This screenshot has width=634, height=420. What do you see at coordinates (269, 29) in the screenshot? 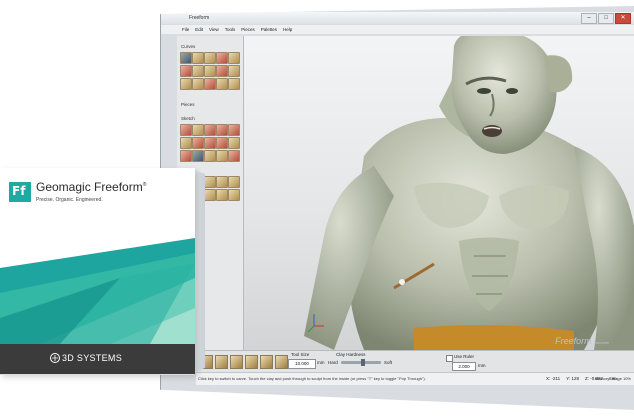
I see `menu-palettes: Palettes` at bounding box center [269, 29].